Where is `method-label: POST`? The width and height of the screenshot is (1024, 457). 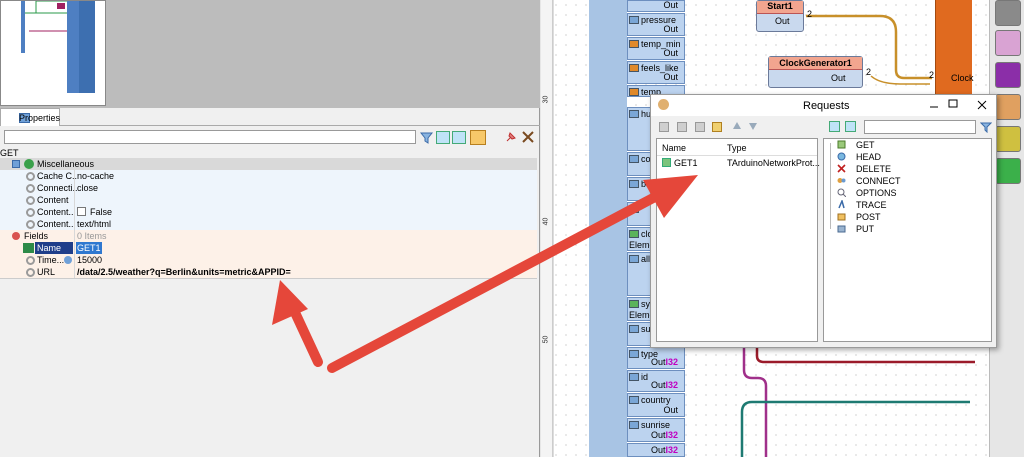 method-label: POST is located at coordinates (868, 217).